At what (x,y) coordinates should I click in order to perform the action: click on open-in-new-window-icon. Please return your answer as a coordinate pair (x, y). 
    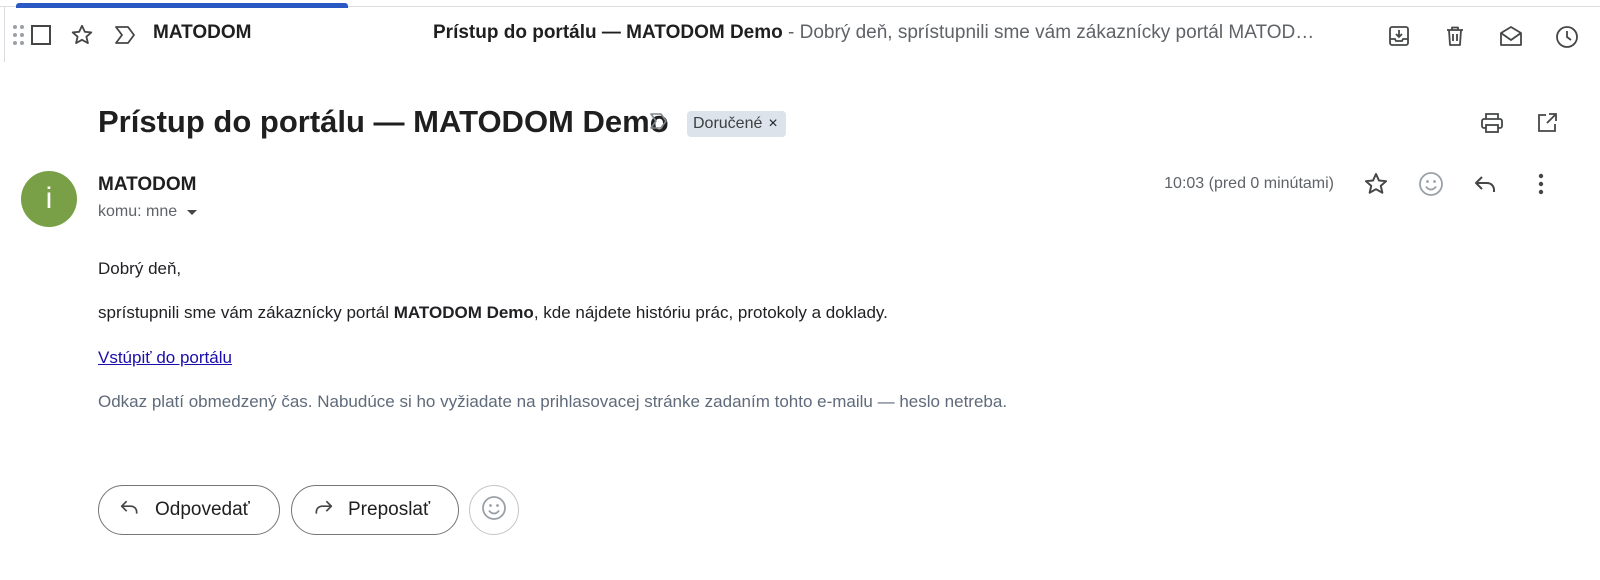
    Looking at the image, I should click on (1547, 123).